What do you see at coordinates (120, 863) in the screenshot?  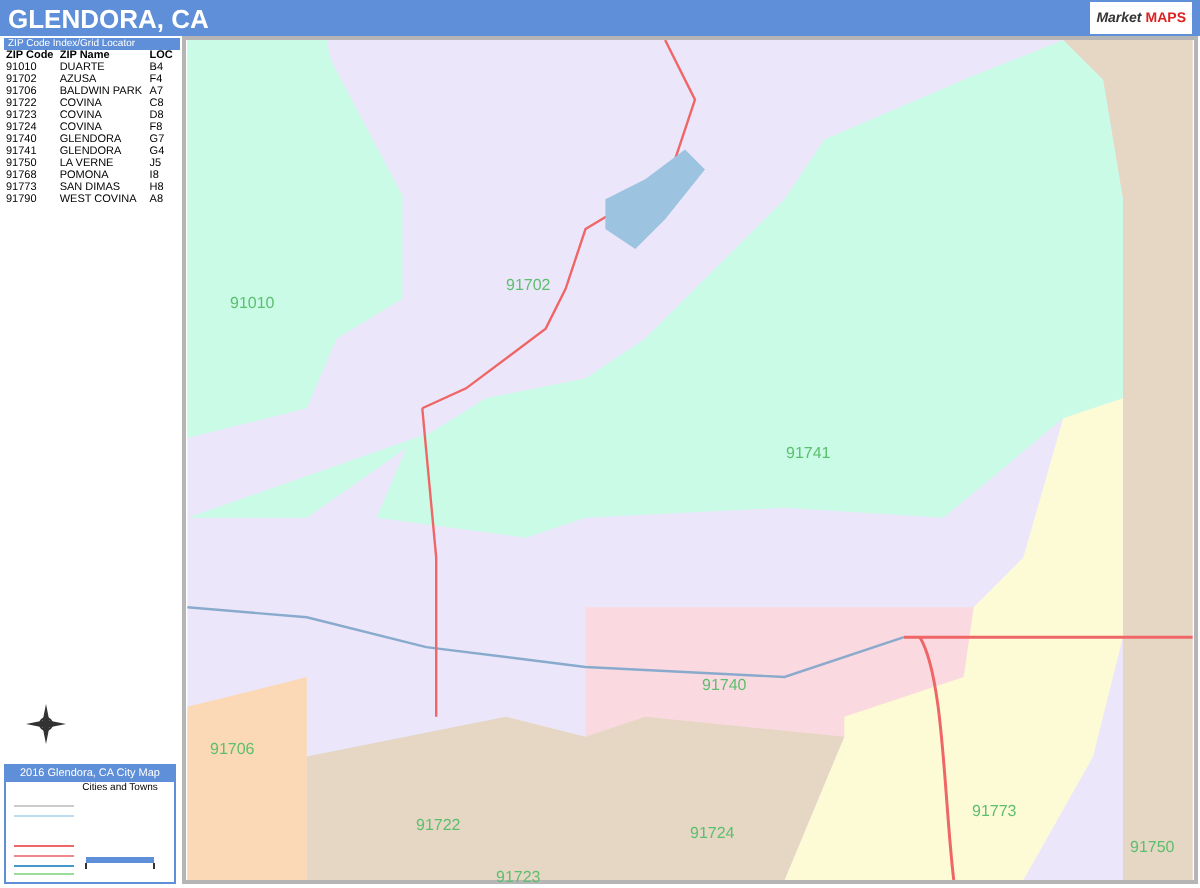 I see `scale-bar-drawing` at bounding box center [120, 863].